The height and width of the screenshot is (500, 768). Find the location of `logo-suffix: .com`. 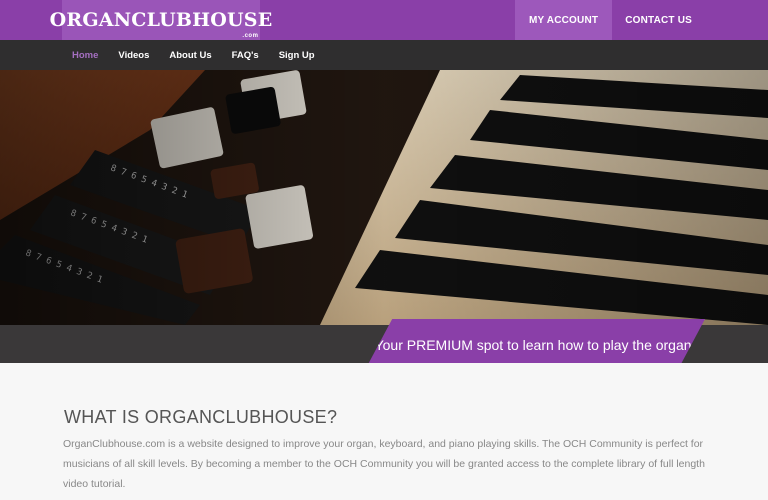

logo-suffix: .com is located at coordinates (250, 36).